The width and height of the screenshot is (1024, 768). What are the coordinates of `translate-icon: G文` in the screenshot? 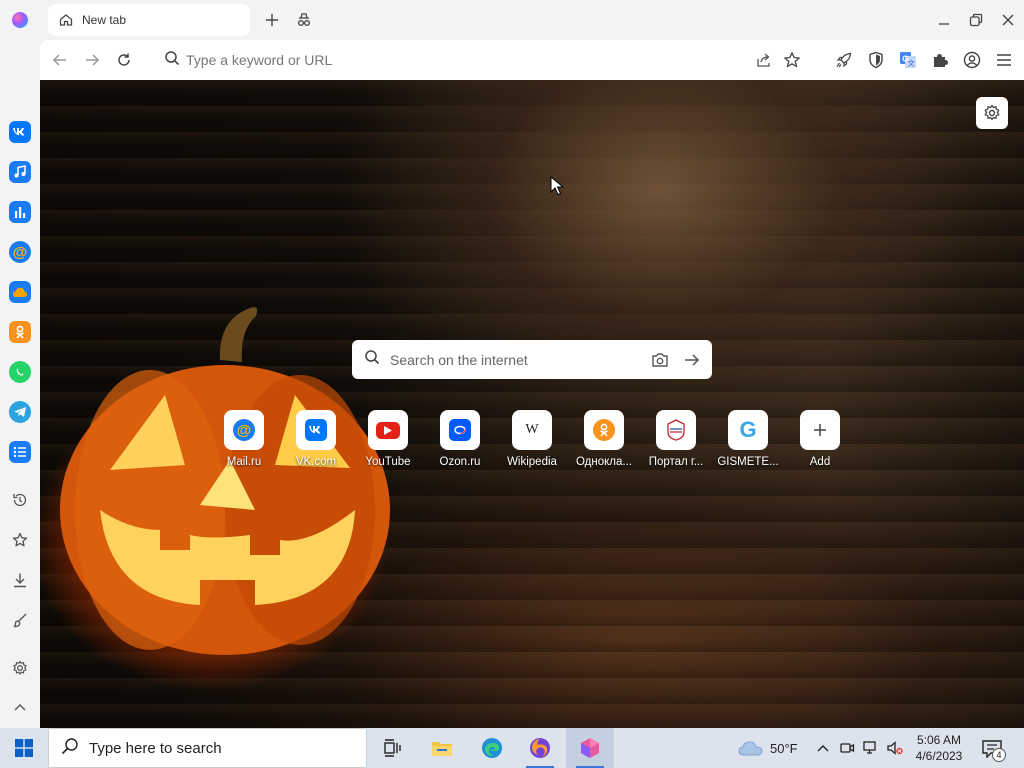 It's located at (908, 60).